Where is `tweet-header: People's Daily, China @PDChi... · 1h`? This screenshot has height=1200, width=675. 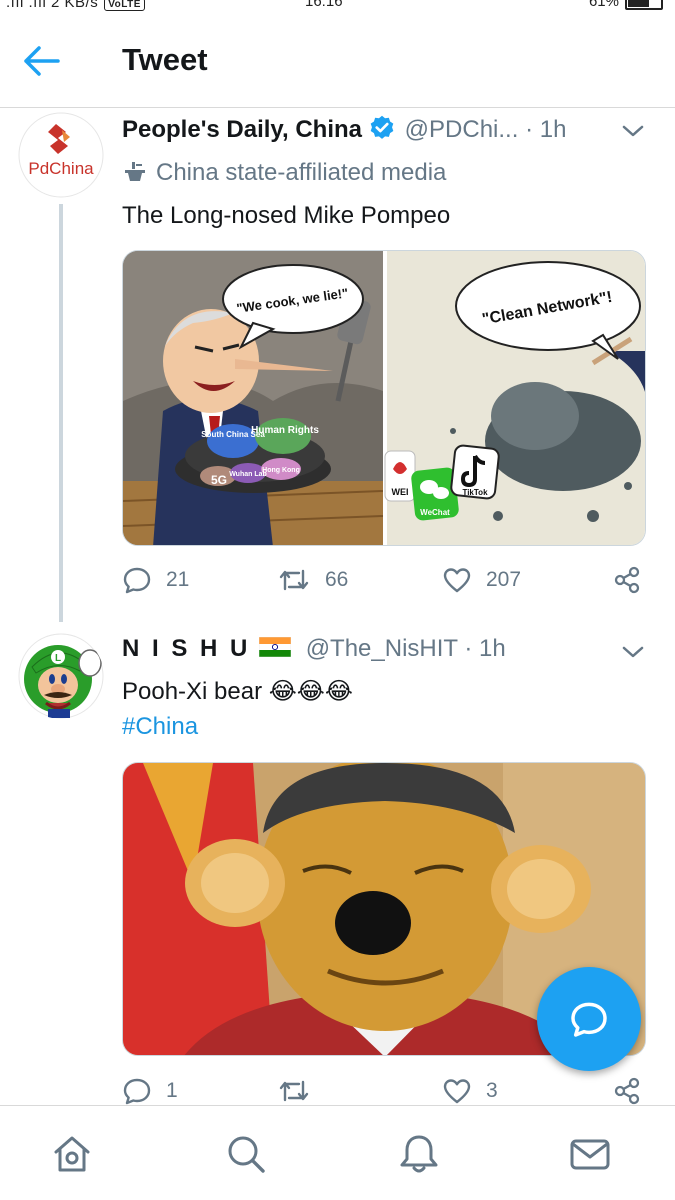 tweet-header: People's Daily, China @PDChi... · 1h is located at coordinates (344, 131).